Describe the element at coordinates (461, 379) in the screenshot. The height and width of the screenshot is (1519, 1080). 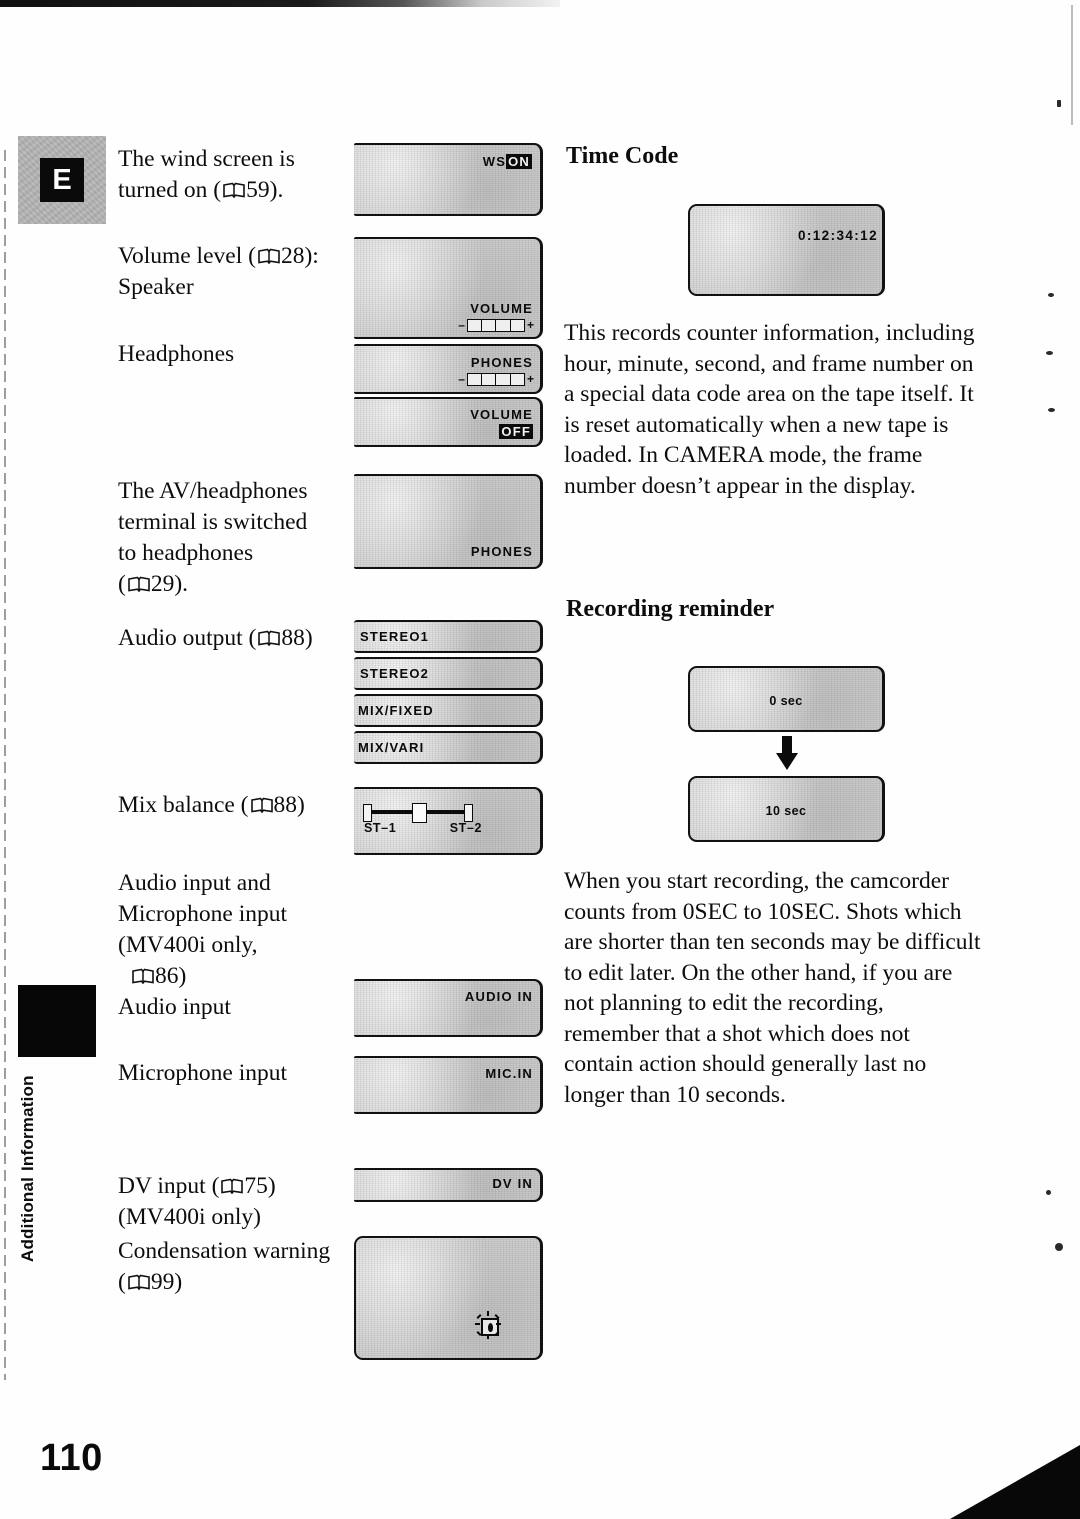
I see `phones-minus-sign: –` at that location.